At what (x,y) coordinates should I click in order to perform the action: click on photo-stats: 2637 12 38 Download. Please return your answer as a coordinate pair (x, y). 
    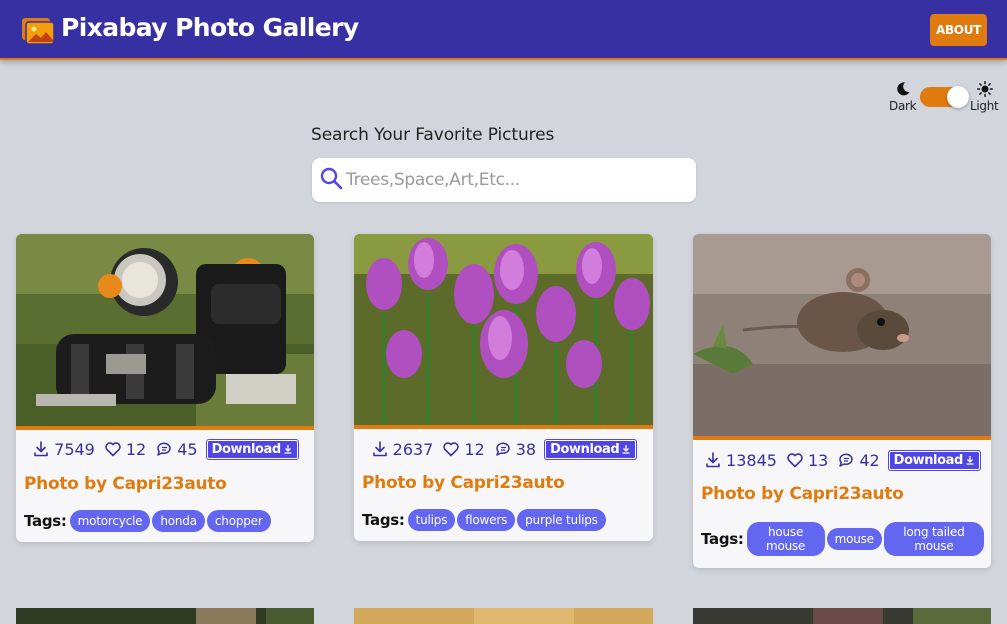
    Looking at the image, I should click on (503, 449).